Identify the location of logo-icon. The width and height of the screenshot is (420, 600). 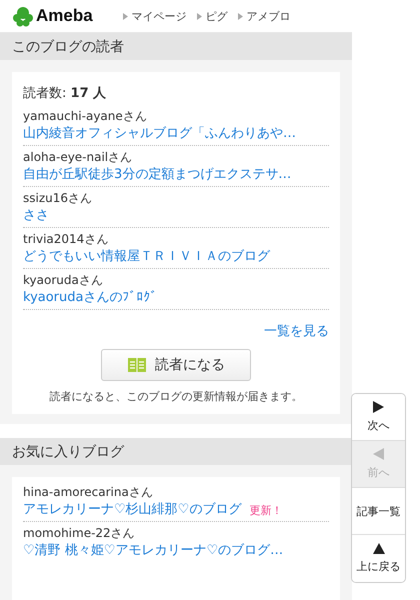
(23, 16).